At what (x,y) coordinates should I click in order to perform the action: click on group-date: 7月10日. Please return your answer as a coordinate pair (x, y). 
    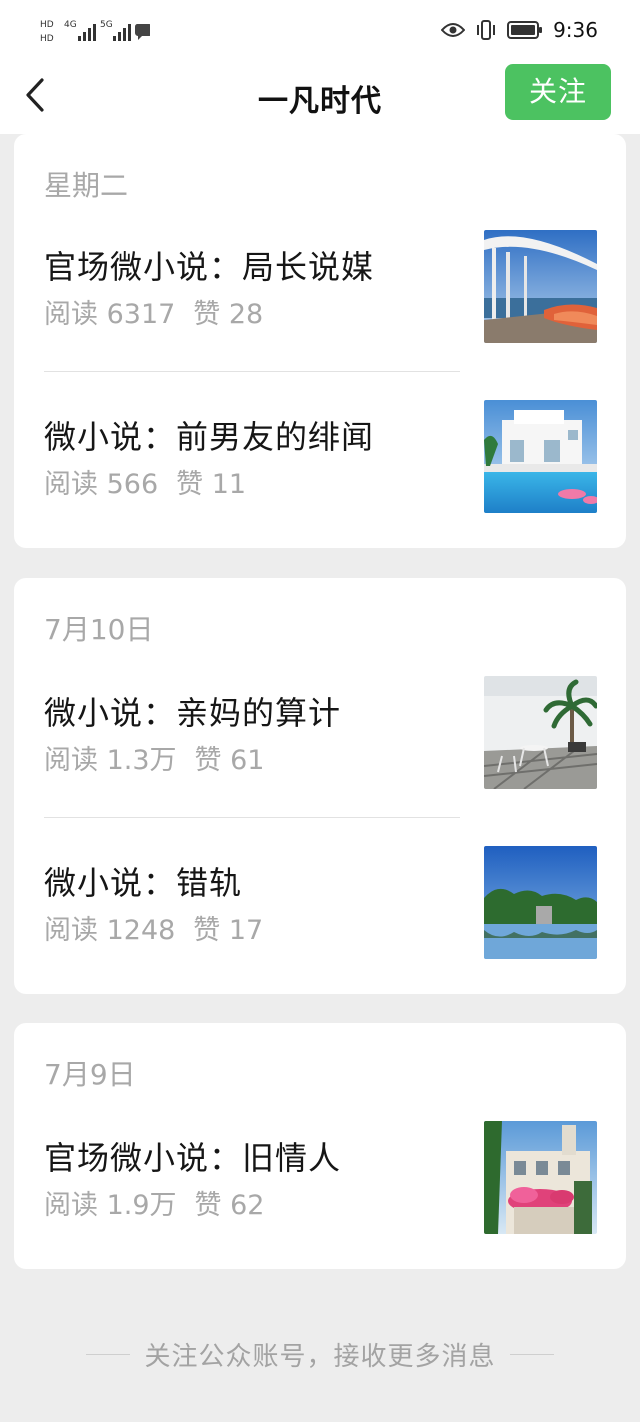
    Looking at the image, I should click on (99, 629).